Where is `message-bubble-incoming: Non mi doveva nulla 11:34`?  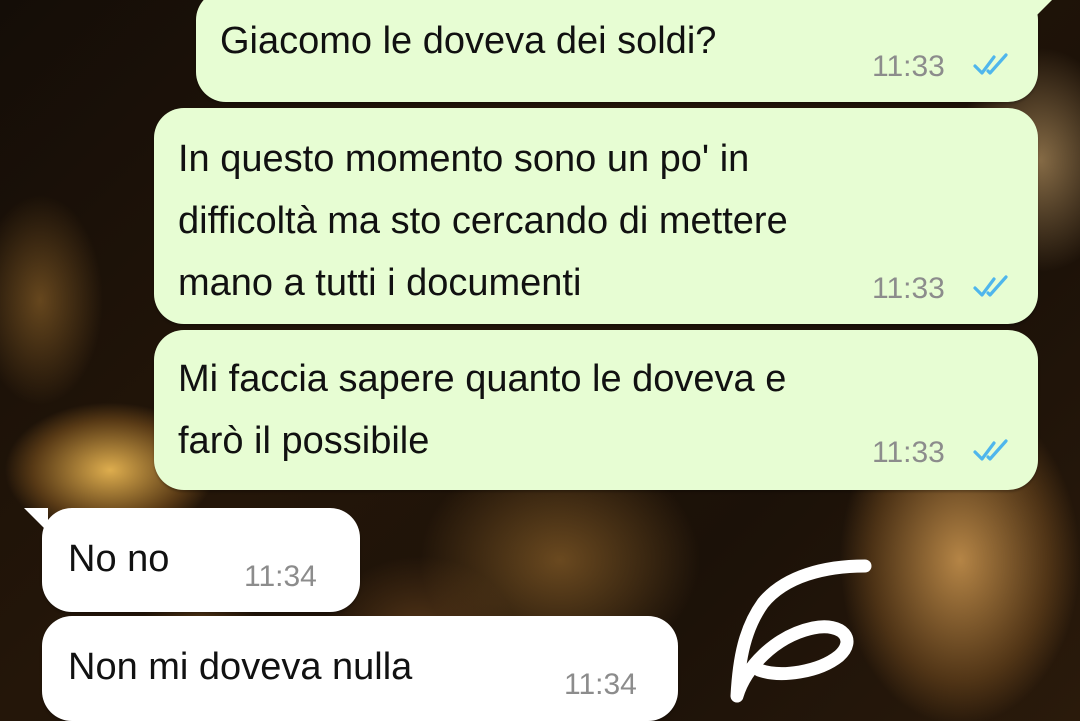 message-bubble-incoming: Non mi doveva nulla 11:34 is located at coordinates (360, 668).